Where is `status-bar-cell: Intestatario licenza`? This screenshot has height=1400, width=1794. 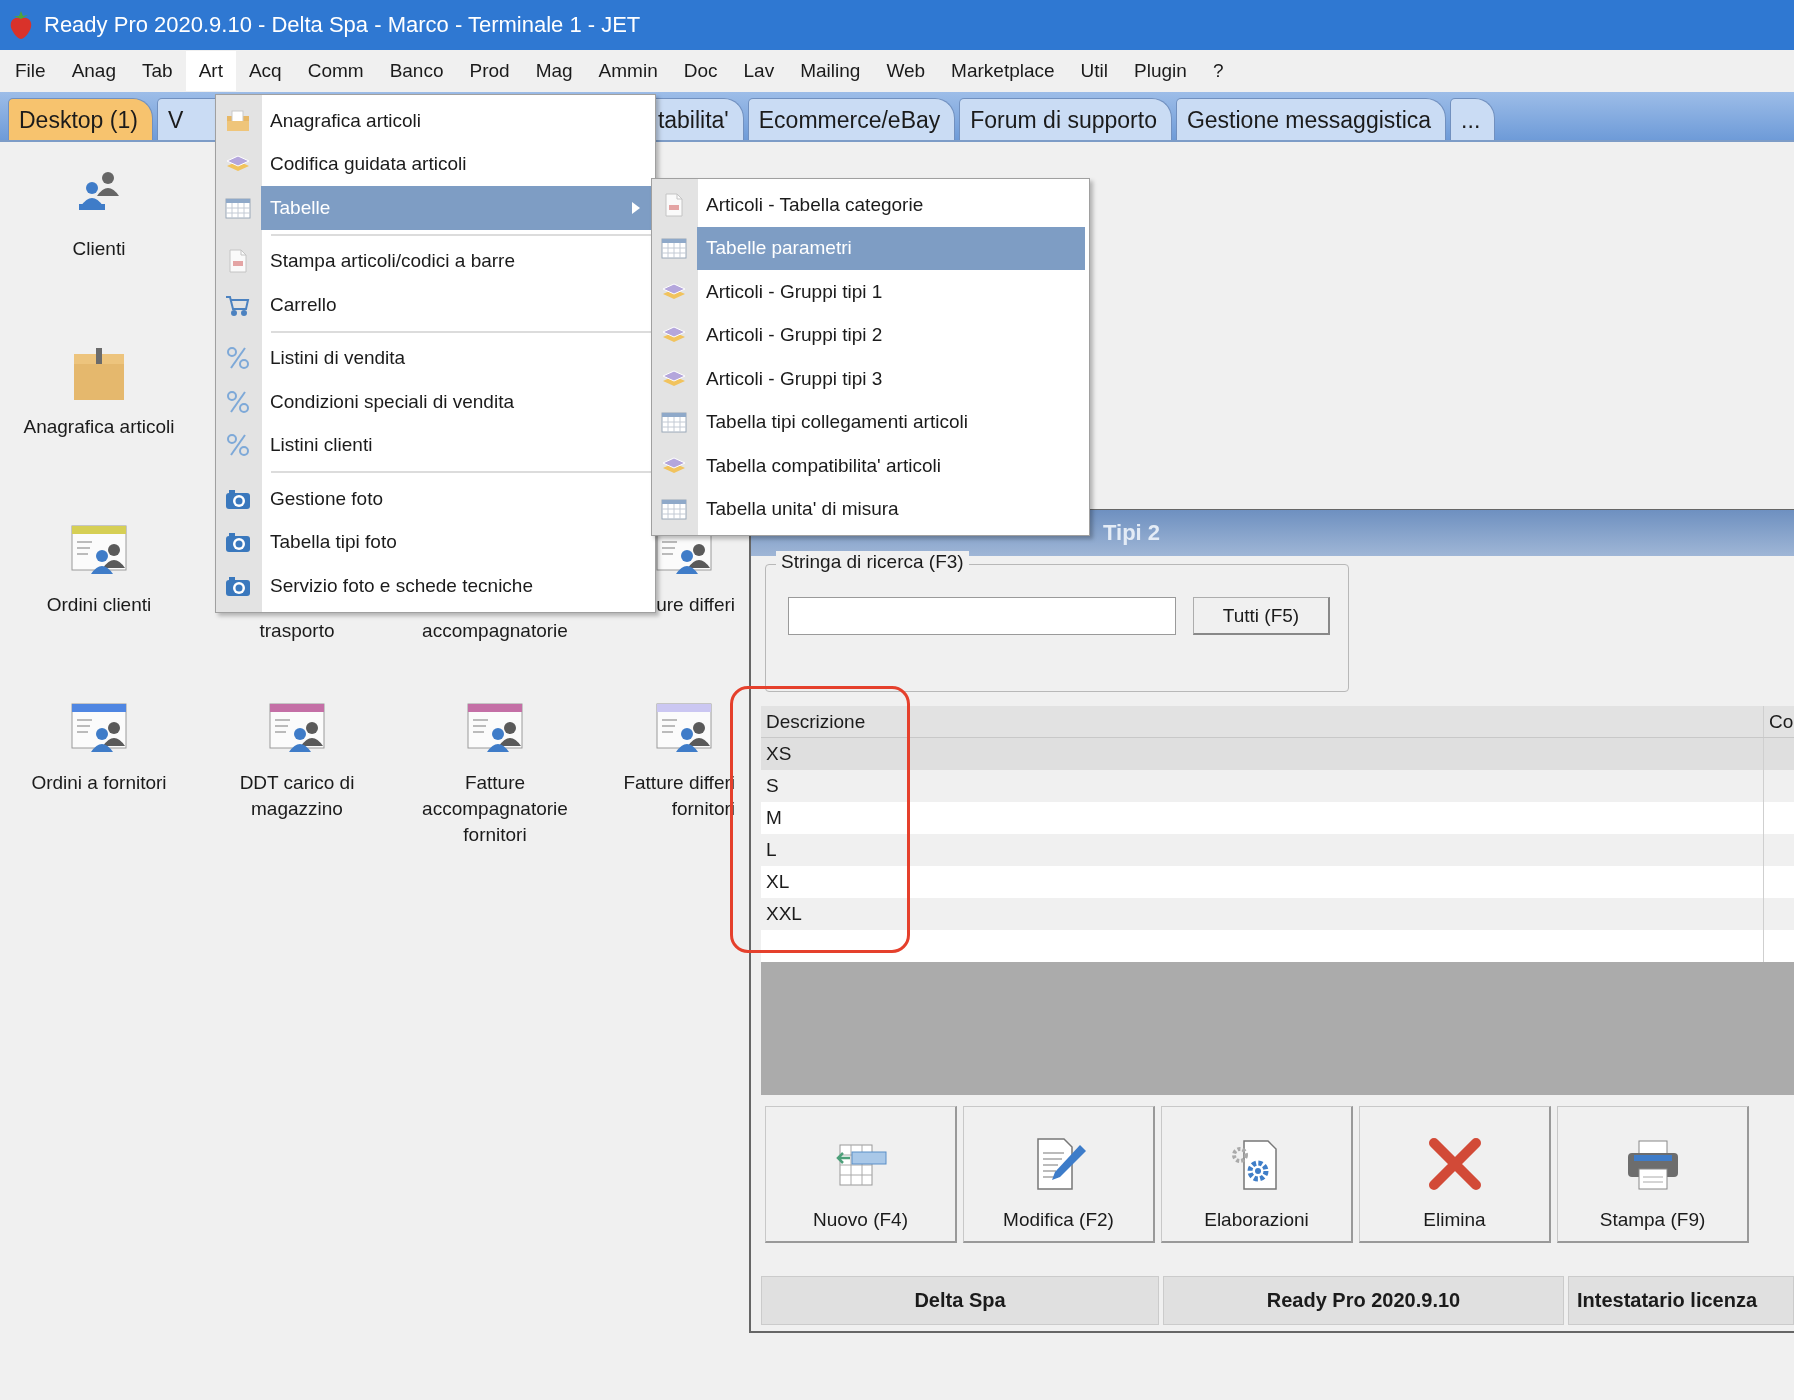
status-bar-cell: Intestatario licenza is located at coordinates (1681, 1300).